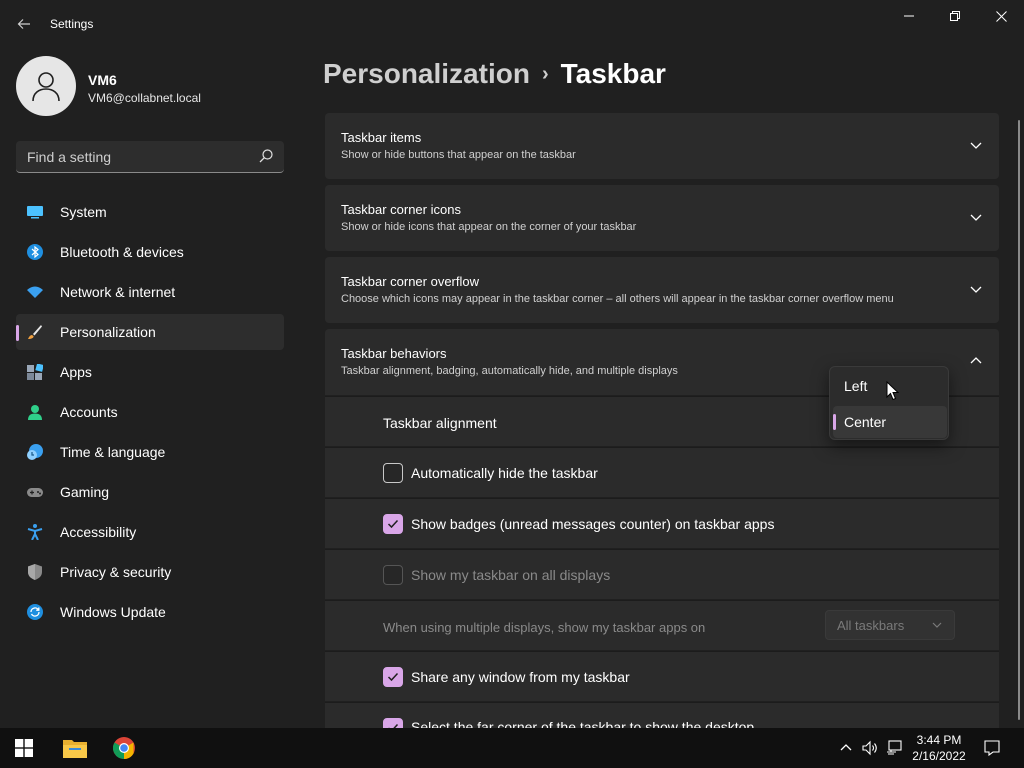  Describe the element at coordinates (266, 156) in the screenshot. I see `search-icon` at that location.